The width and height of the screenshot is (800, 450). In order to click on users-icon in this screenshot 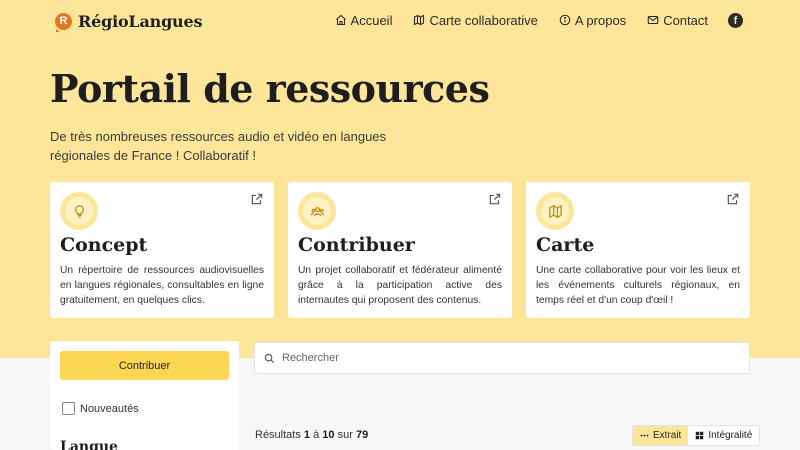, I will do `click(317, 211)`.